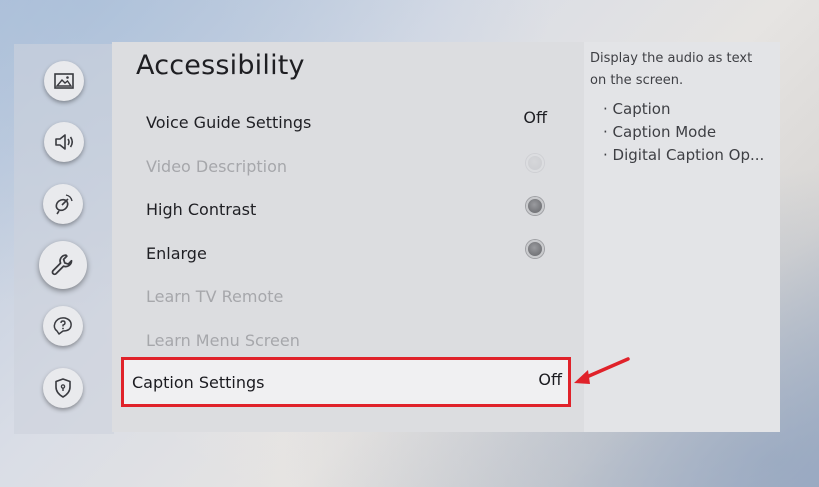 Image resolution: width=819 pixels, height=487 pixels. What do you see at coordinates (220, 65) in the screenshot?
I see `page-title: Accessibility` at bounding box center [220, 65].